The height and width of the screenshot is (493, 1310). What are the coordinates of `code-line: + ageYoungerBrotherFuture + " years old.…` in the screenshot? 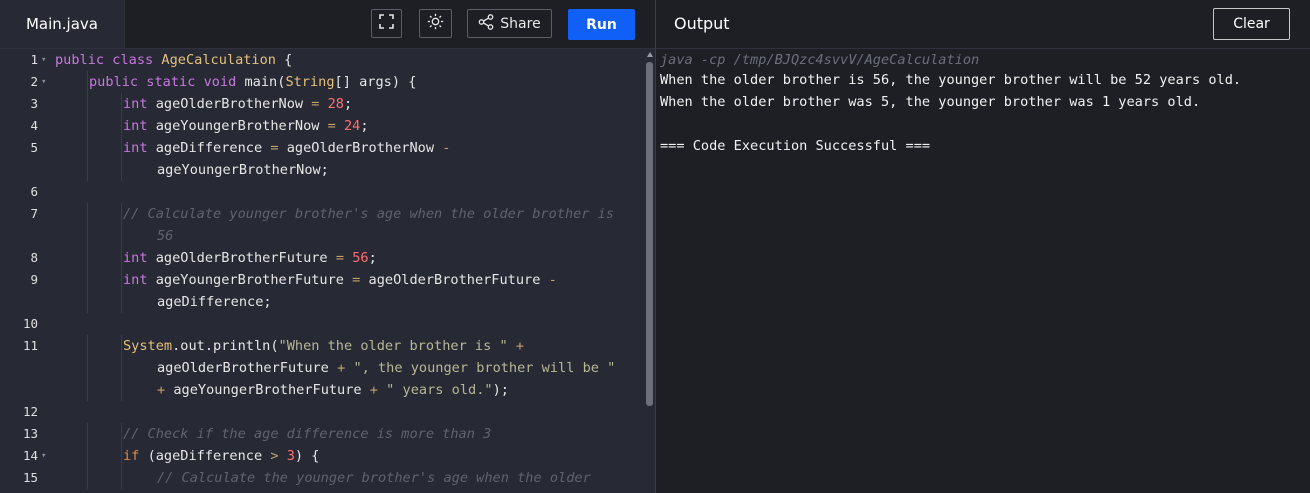 It's located at (322, 390).